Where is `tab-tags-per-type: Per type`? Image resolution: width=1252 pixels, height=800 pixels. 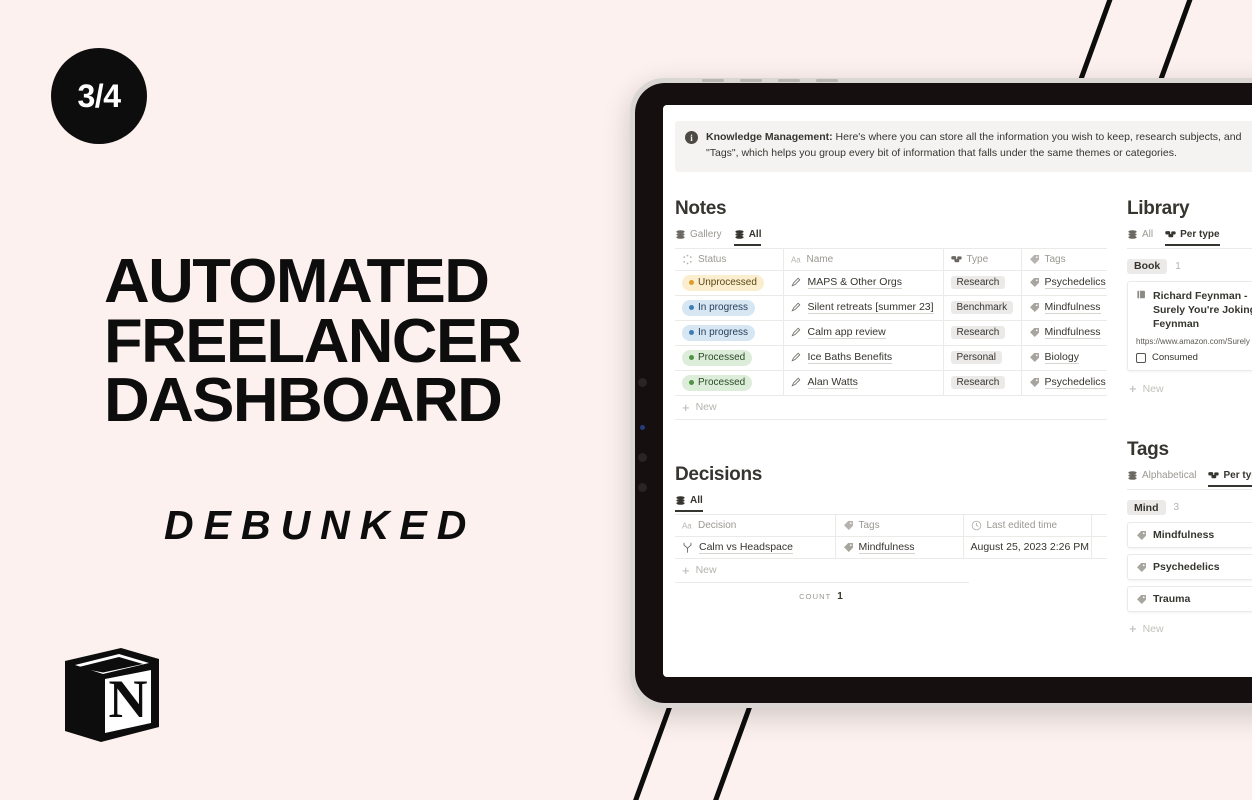 tab-tags-per-type: Per type is located at coordinates (1230, 479).